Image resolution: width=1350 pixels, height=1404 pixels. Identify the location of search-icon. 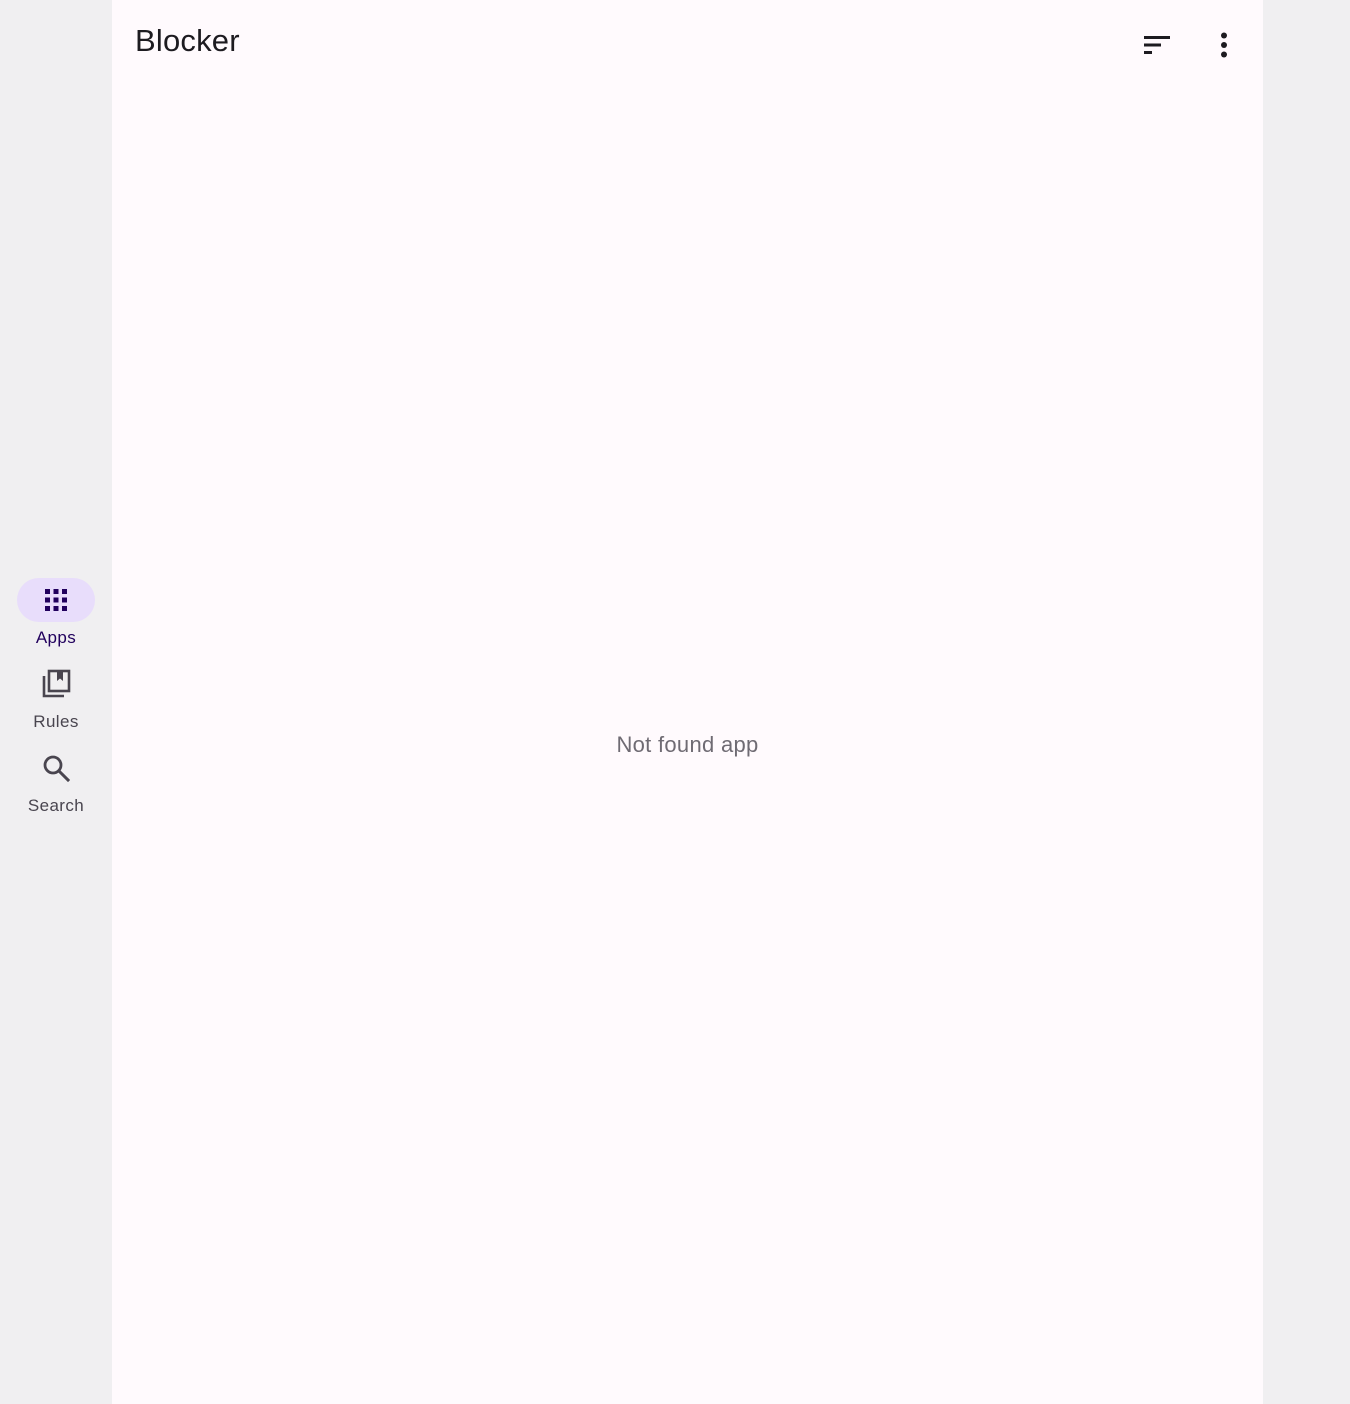
(56, 768).